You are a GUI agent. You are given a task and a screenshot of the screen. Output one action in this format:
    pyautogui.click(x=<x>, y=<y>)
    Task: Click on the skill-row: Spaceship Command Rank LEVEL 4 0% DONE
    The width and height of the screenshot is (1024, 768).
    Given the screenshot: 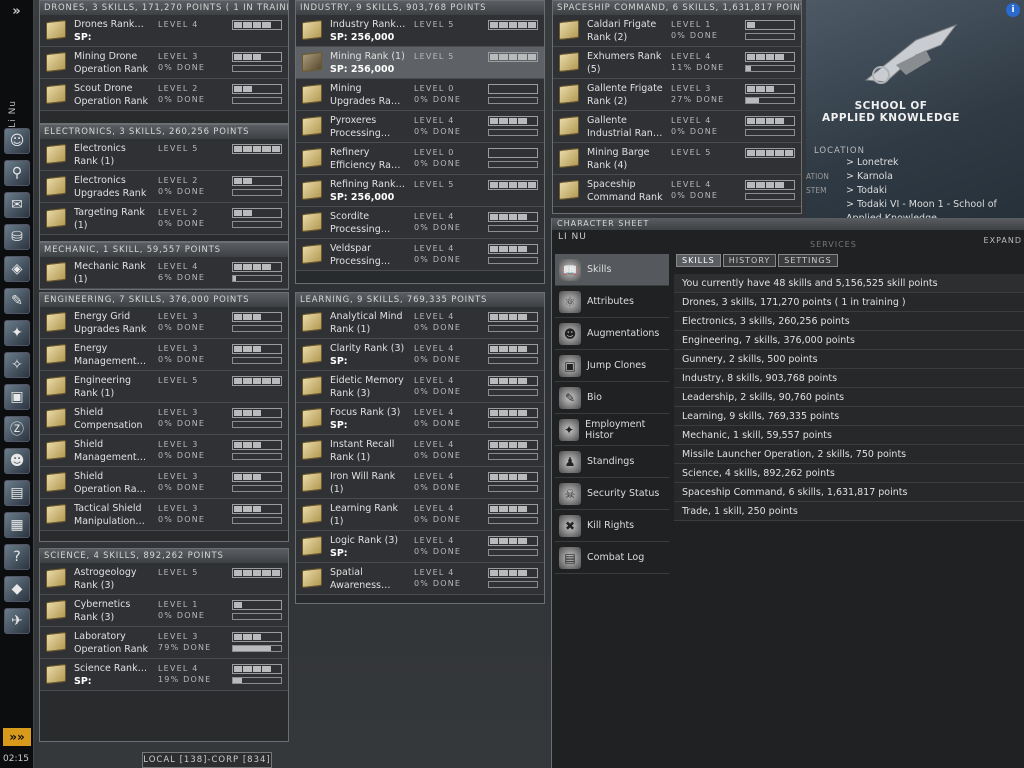 What is the action you would take?
    pyautogui.click(x=677, y=191)
    